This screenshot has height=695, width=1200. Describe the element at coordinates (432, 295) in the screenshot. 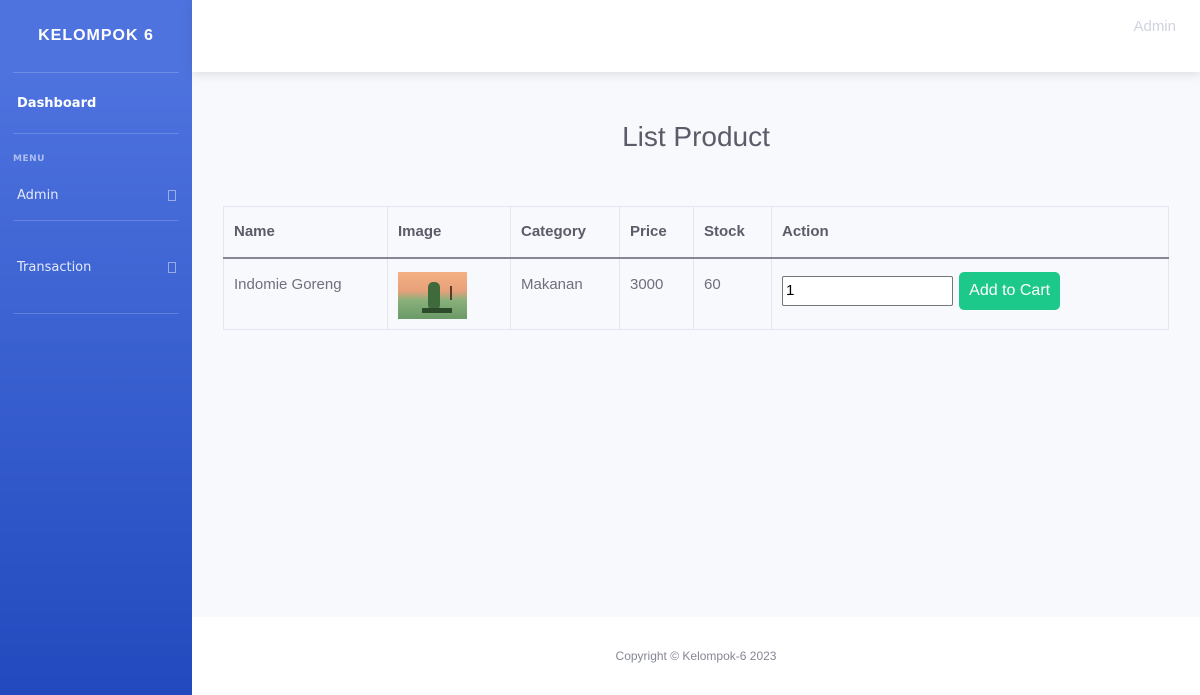

I see `product-image` at that location.